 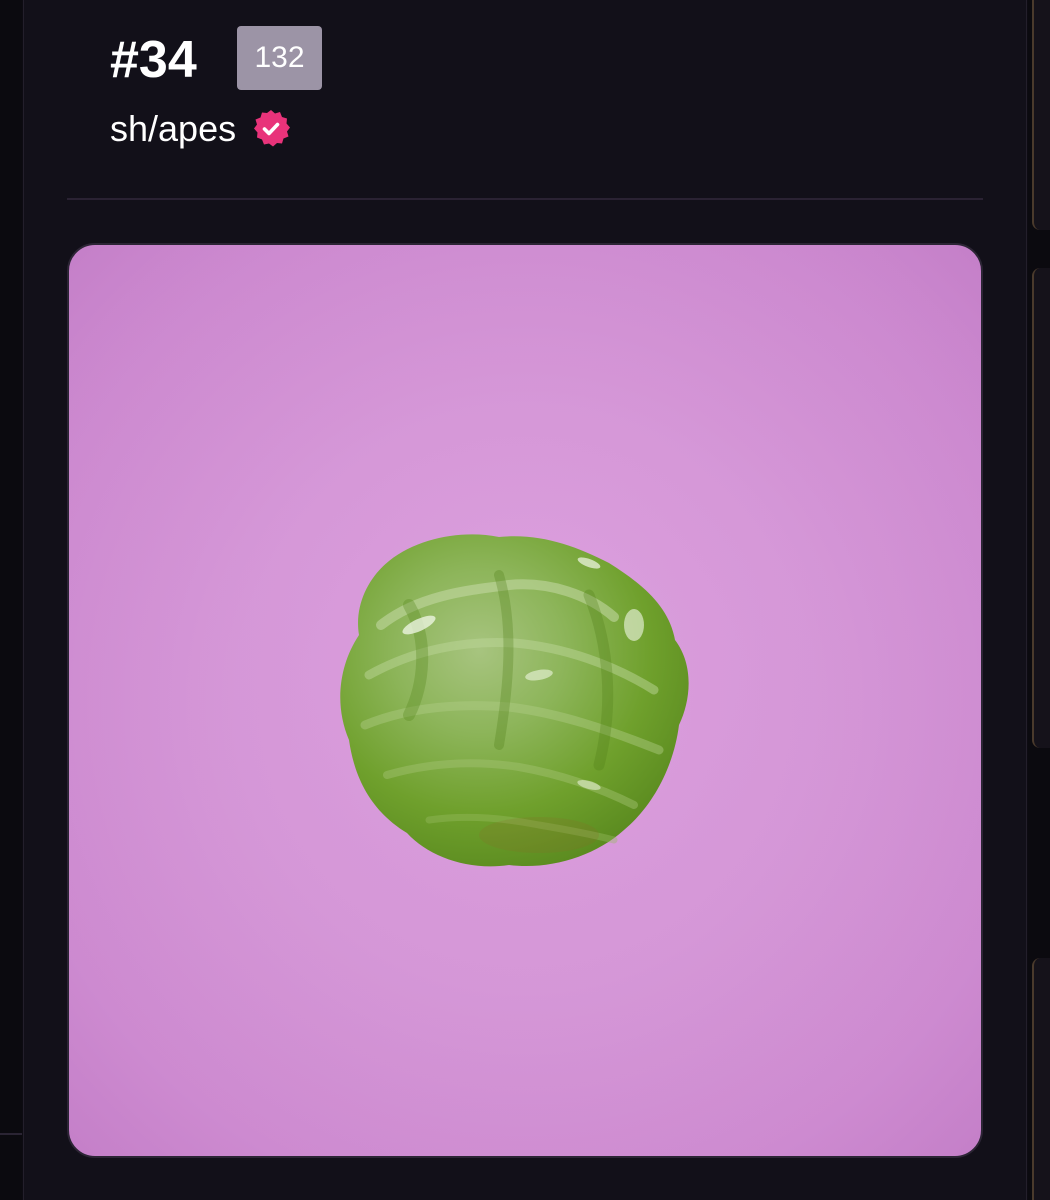 What do you see at coordinates (173, 129) in the screenshot?
I see `collection-name: sh/apes` at bounding box center [173, 129].